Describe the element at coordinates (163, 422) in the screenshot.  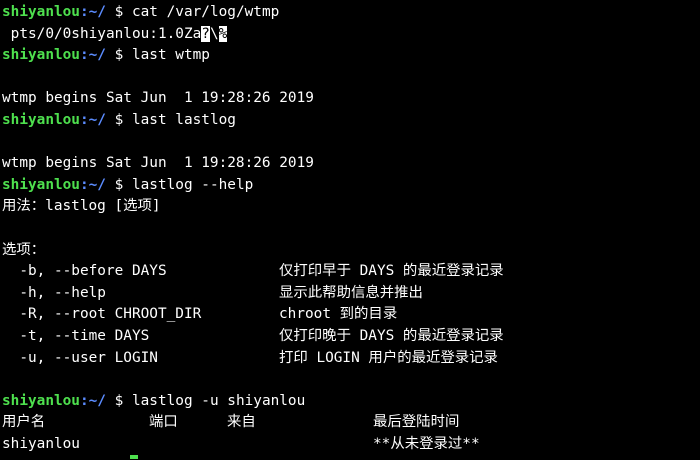
I see `column-header-port: 端口` at that location.